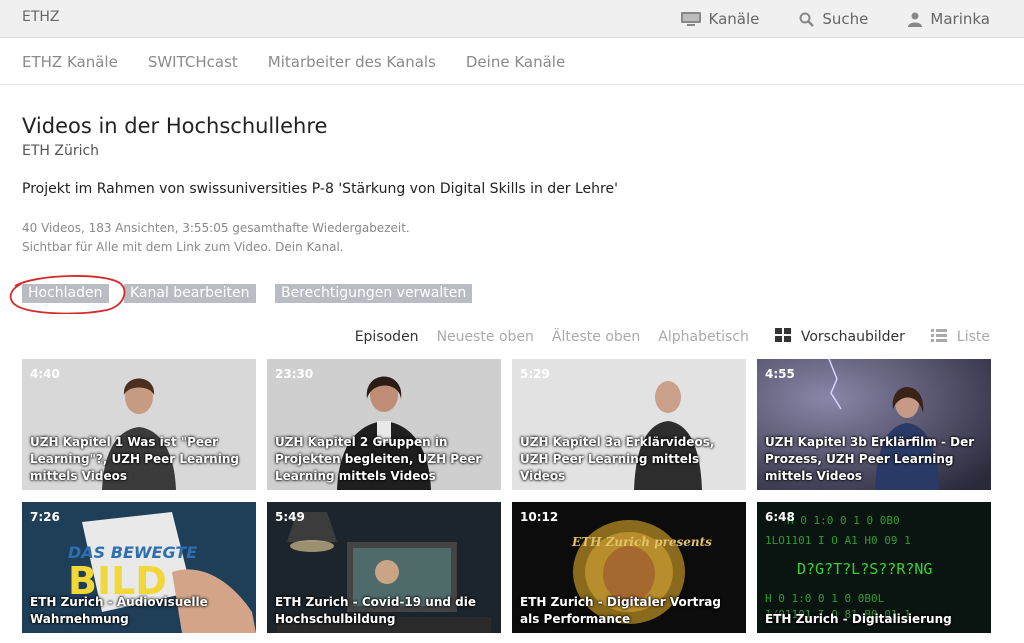  Describe the element at coordinates (864, 569) in the screenshot. I see `thumb-text-matrix: D?G?T?L?S??R?NG` at that location.